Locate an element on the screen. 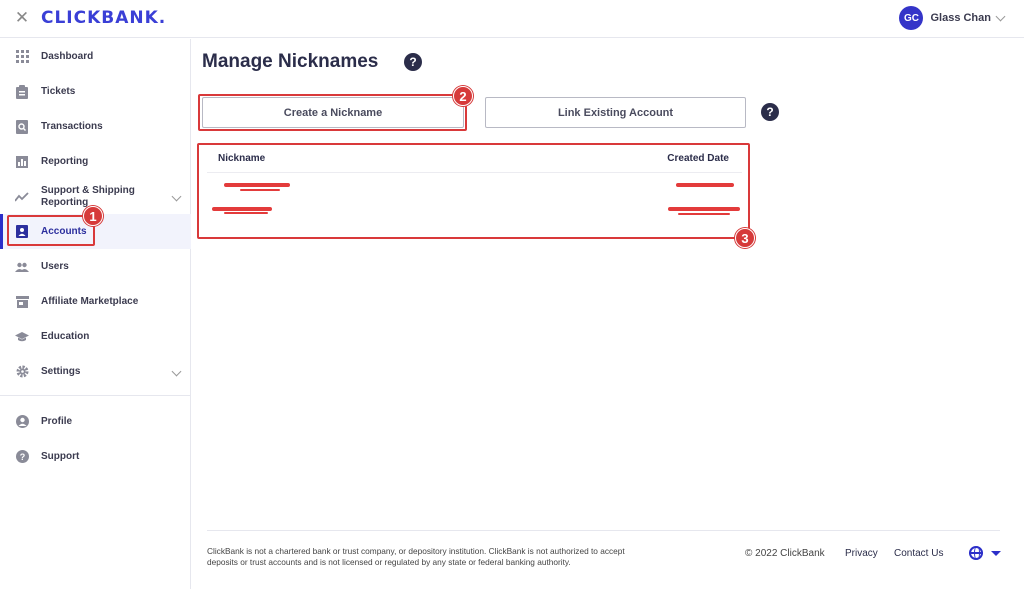 This screenshot has height=589, width=1024. user-menu: GC Glass Chan is located at coordinates (952, 18).